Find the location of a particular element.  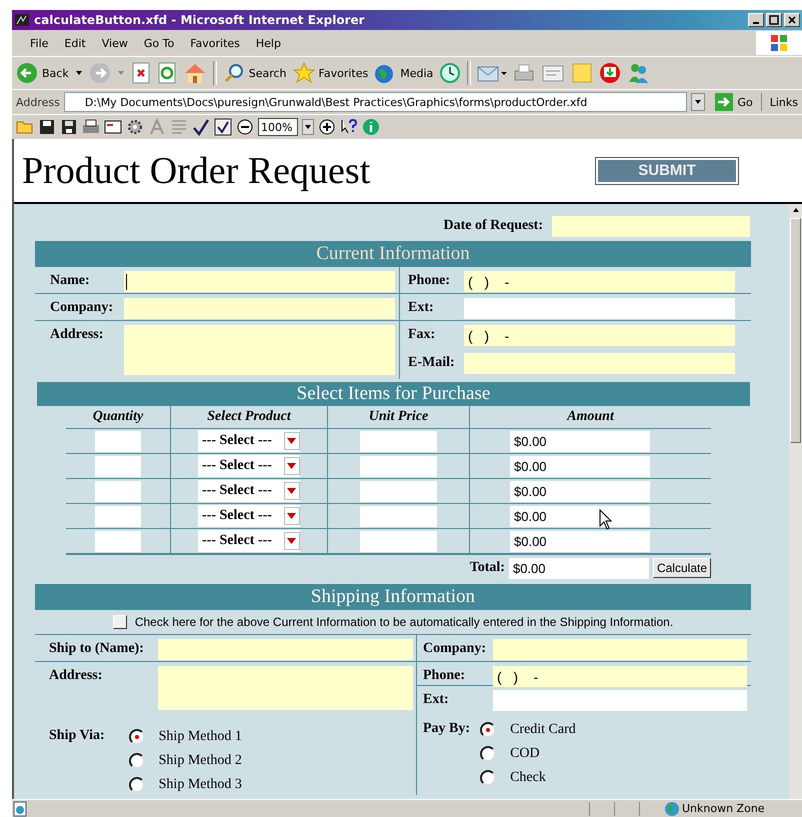

zoom-out-icon is located at coordinates (245, 127).